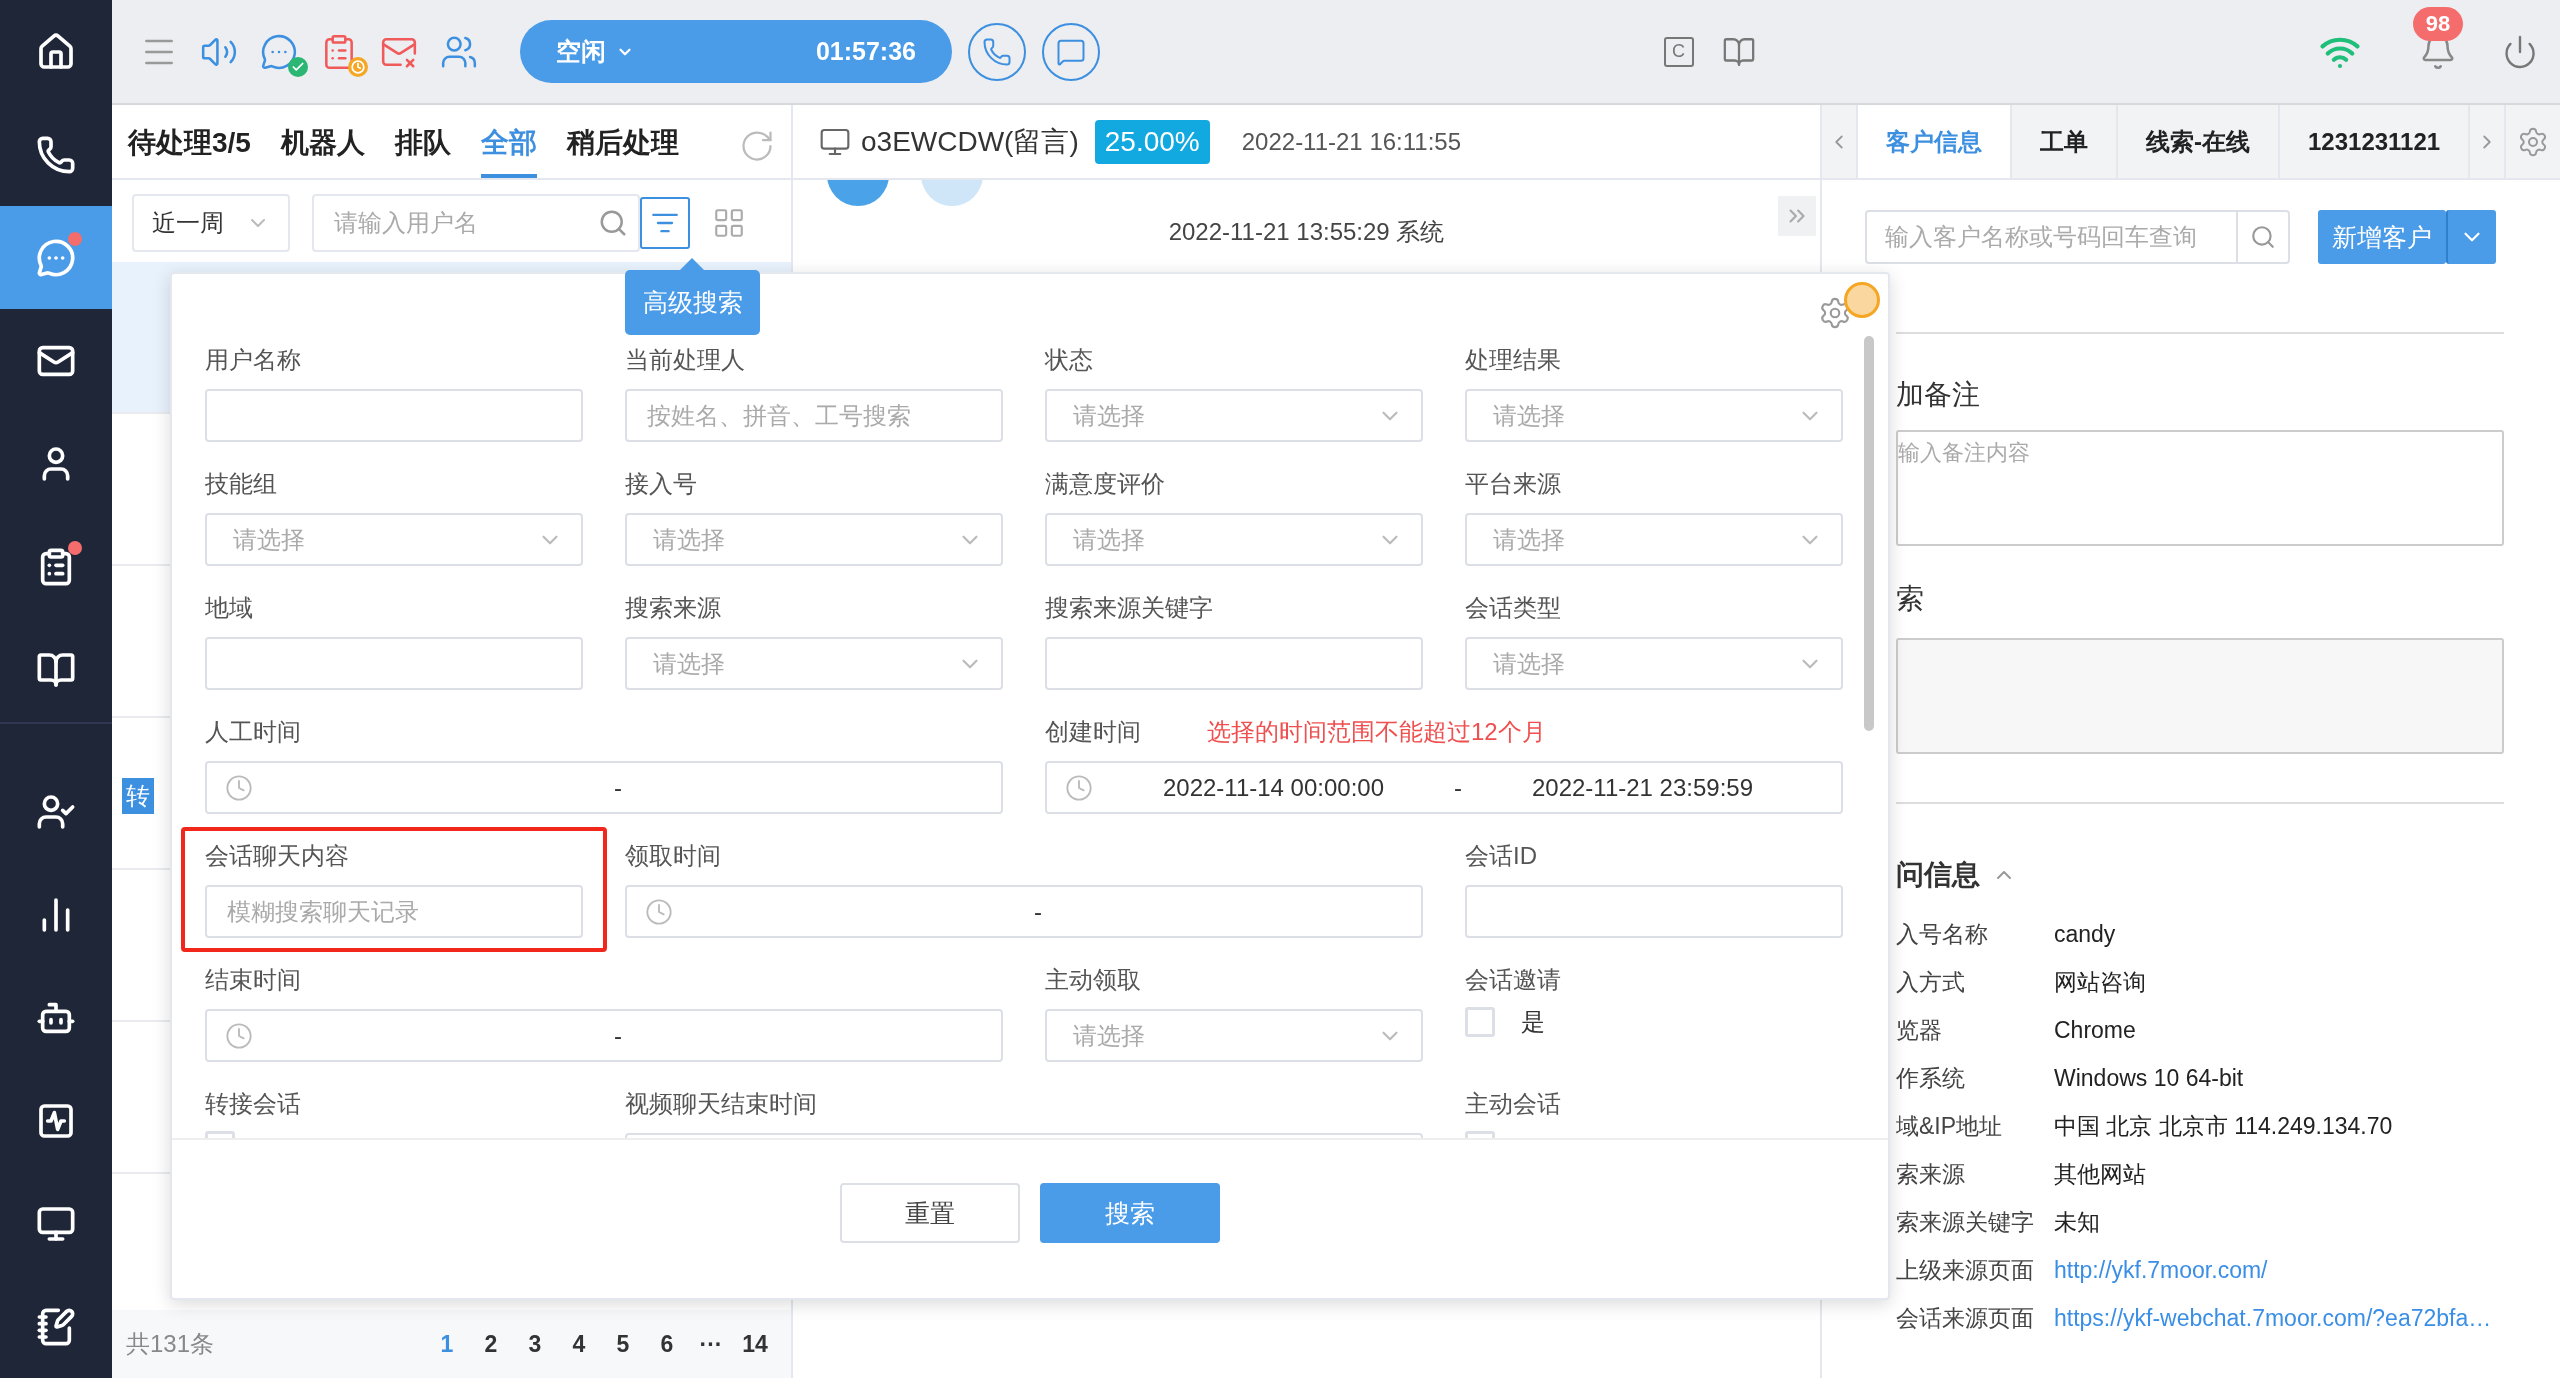  Describe the element at coordinates (1501, 856) in the screenshot. I see `field-label: 会话ID` at that location.